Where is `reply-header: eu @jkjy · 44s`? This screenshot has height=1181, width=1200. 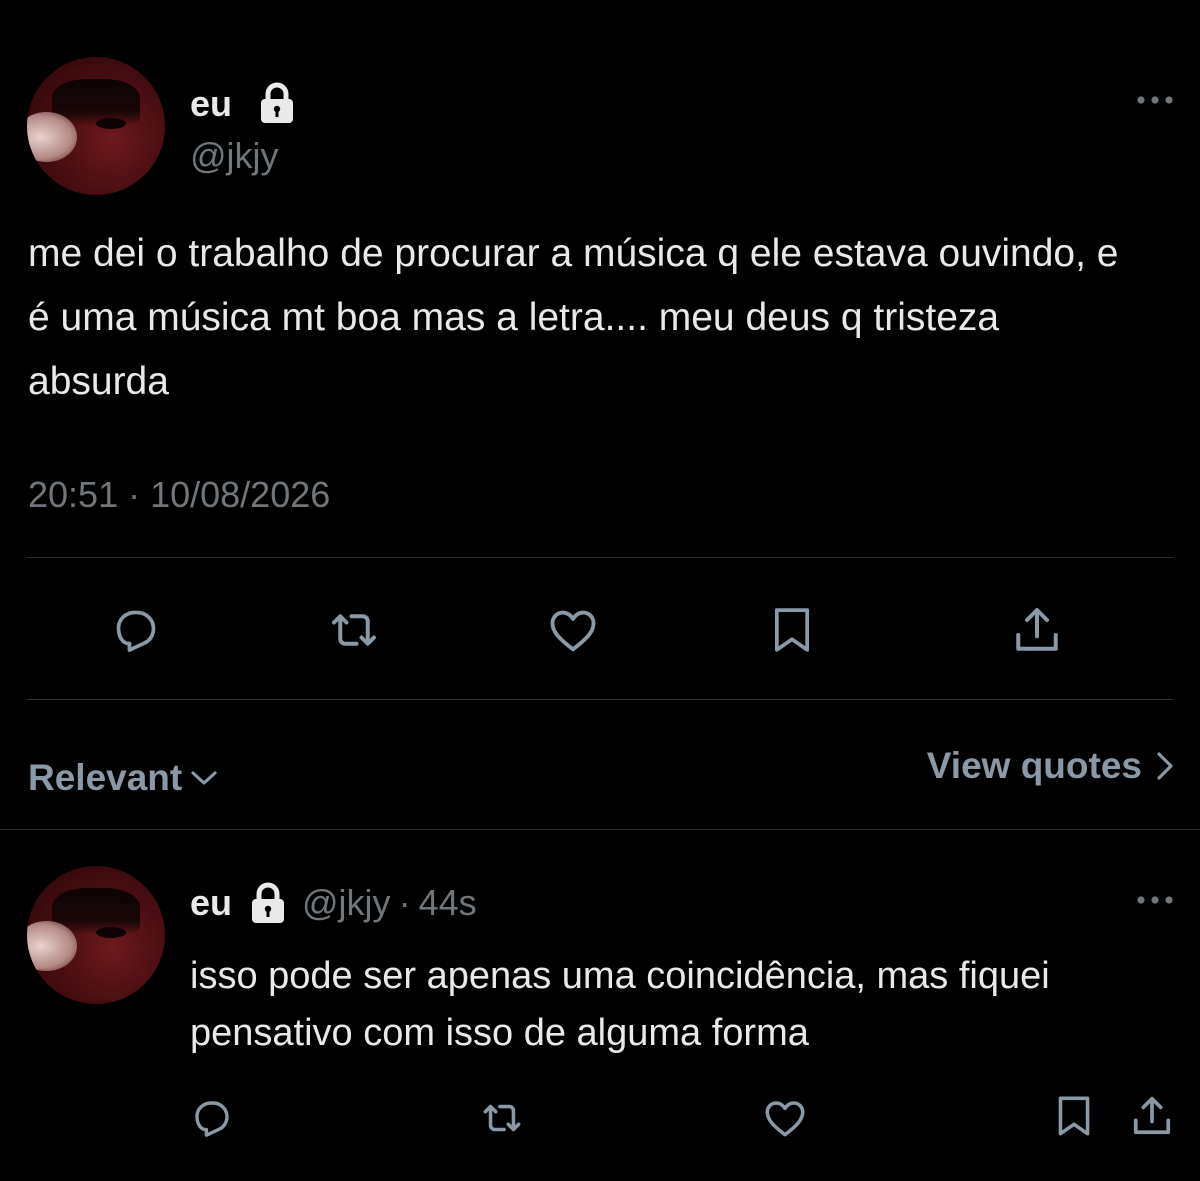 reply-header: eu @jkjy · 44s is located at coordinates (333, 903).